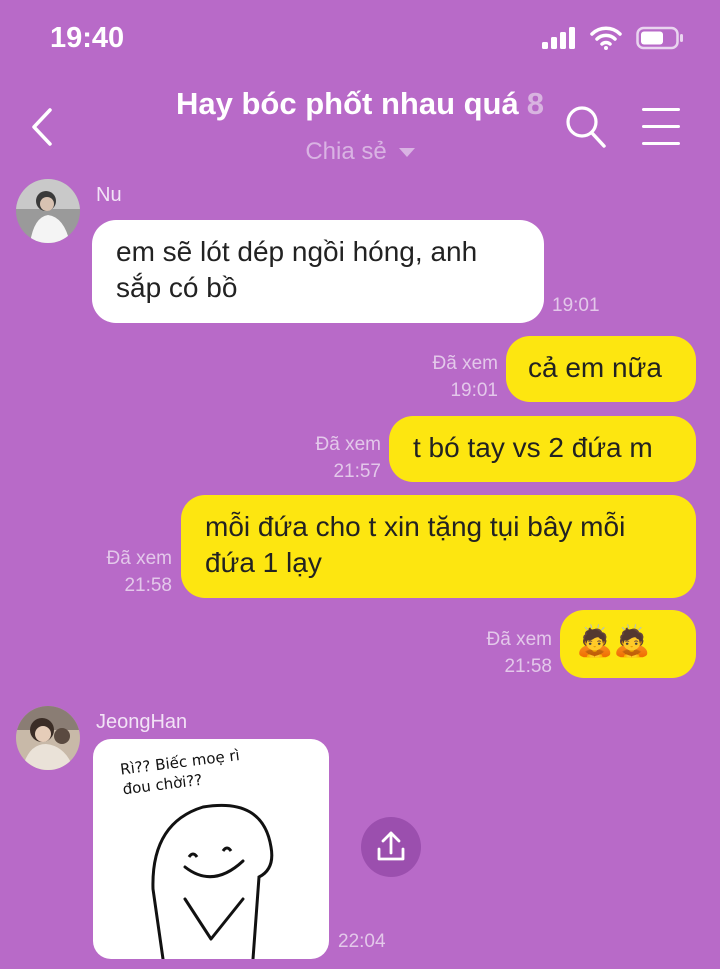 This screenshot has height=969, width=720. I want to click on menu-button, so click(662, 126).